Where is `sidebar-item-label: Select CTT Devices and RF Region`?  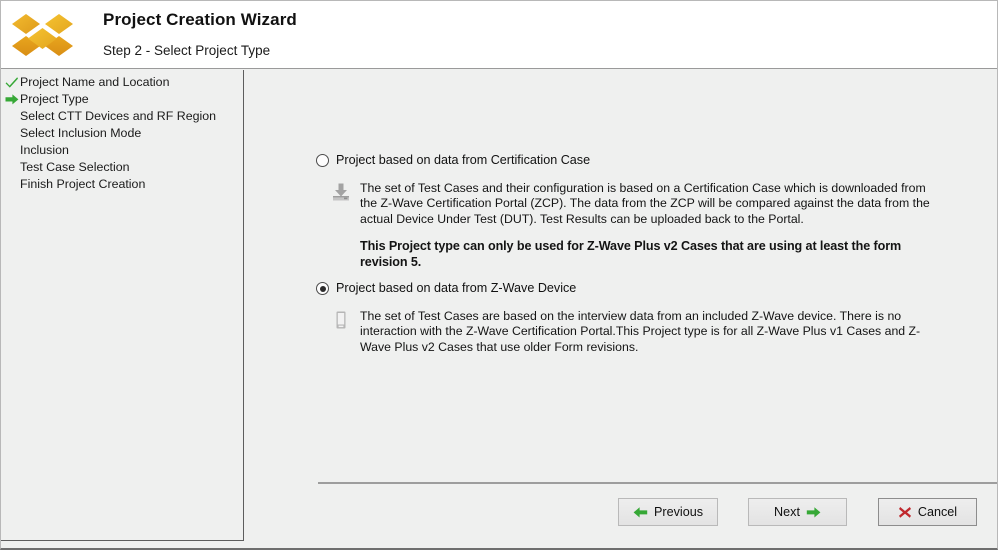
sidebar-item-label: Select CTT Devices and RF Region is located at coordinates (118, 116).